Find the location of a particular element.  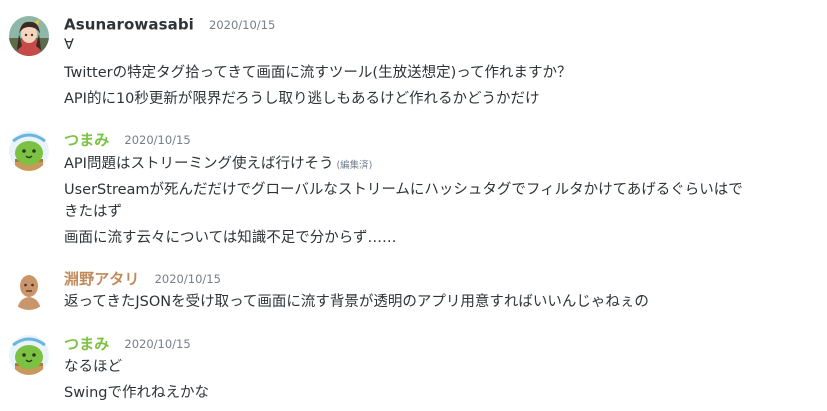

anime-character-avatar-icon is located at coordinates (29, 36).